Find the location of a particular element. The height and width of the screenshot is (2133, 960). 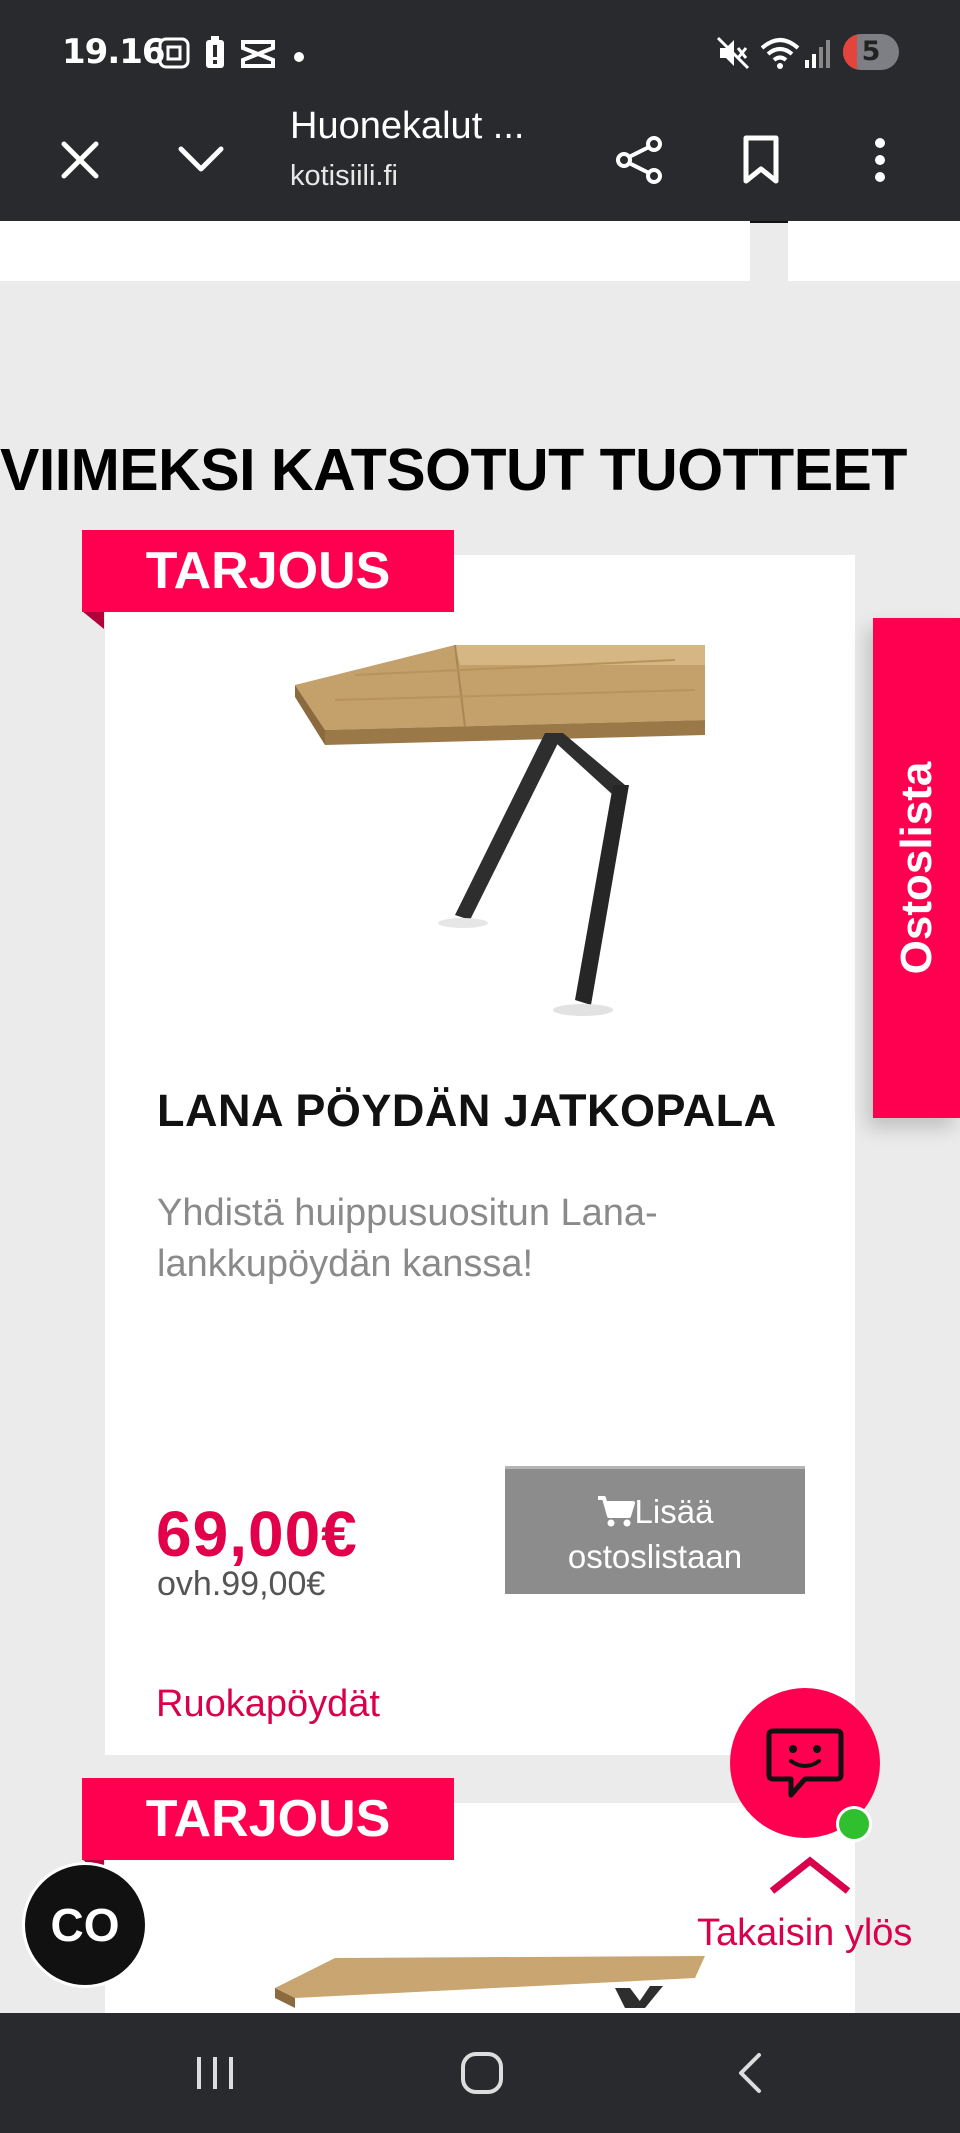

home-button is located at coordinates (482, 2073).